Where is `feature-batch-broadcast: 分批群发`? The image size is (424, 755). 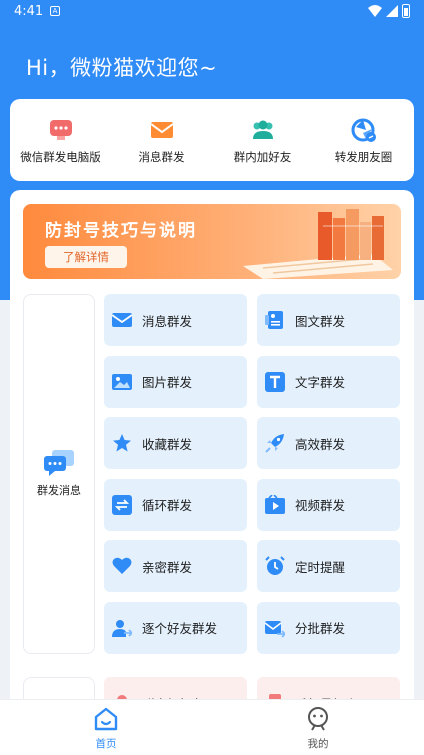 feature-batch-broadcast: 分批群发 is located at coordinates (328, 627).